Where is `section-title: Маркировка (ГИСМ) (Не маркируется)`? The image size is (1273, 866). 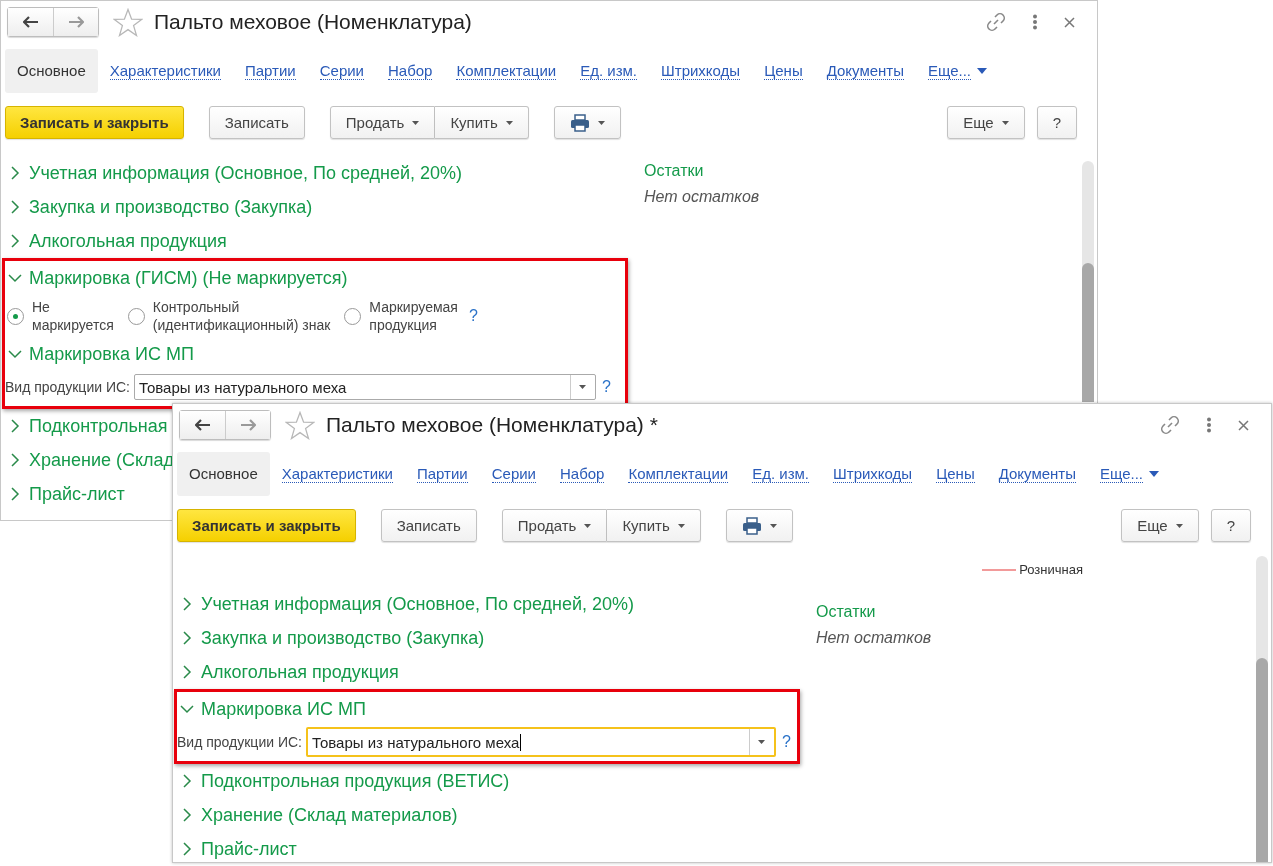
section-title: Маркировка (ГИСМ) (Не маркируется) is located at coordinates (188, 278).